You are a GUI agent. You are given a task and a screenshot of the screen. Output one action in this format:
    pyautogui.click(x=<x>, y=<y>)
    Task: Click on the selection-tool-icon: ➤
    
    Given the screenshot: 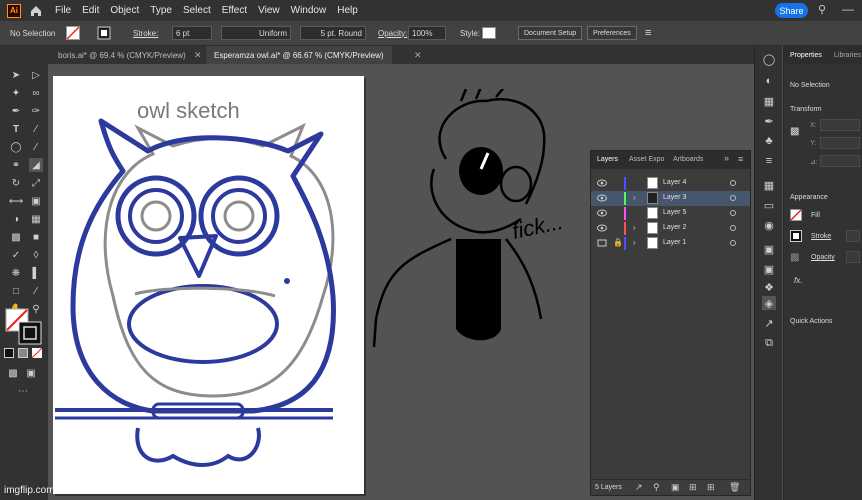 What is the action you would take?
    pyautogui.click(x=16, y=75)
    